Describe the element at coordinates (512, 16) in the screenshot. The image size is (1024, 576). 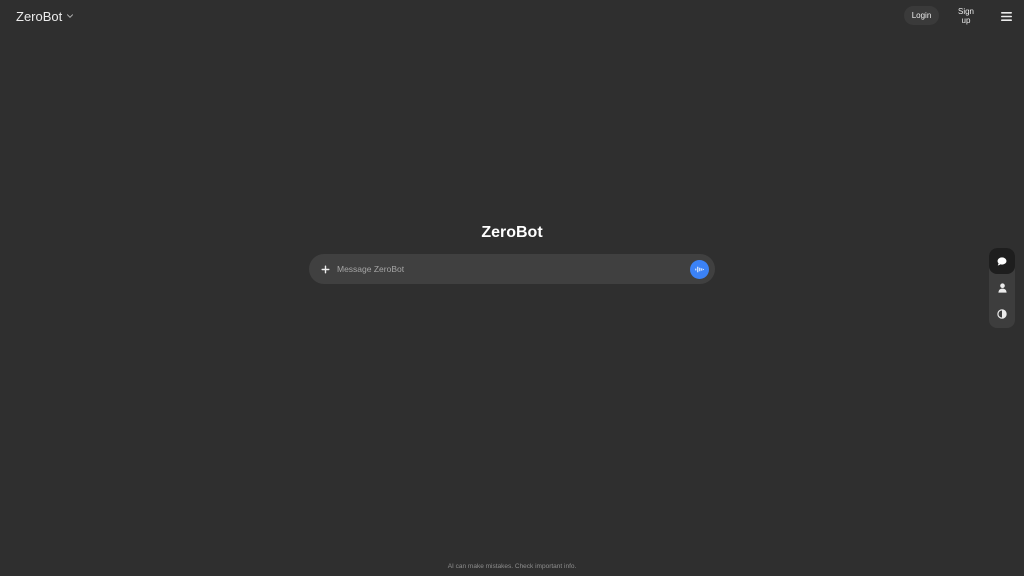
I see `top-header: ZeroBot Login Sign up` at that location.